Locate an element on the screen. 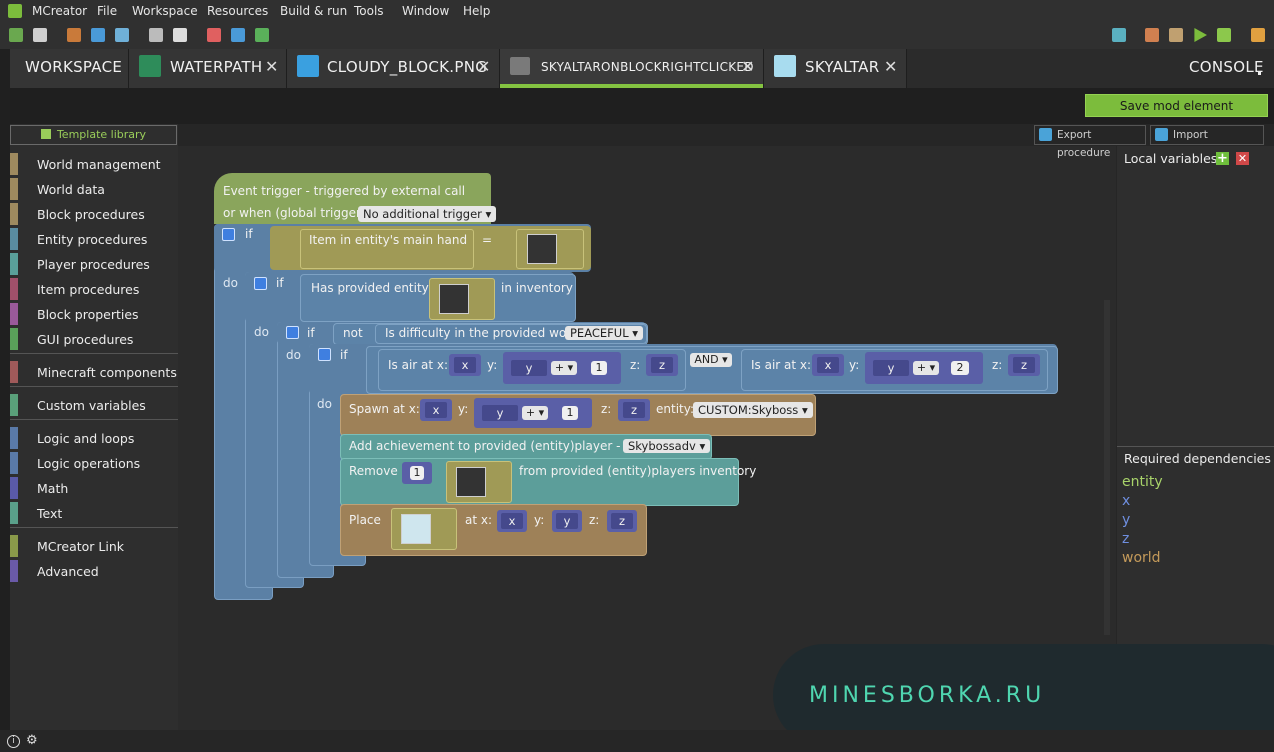  armor-maker-icon is located at coordinates (262, 35).